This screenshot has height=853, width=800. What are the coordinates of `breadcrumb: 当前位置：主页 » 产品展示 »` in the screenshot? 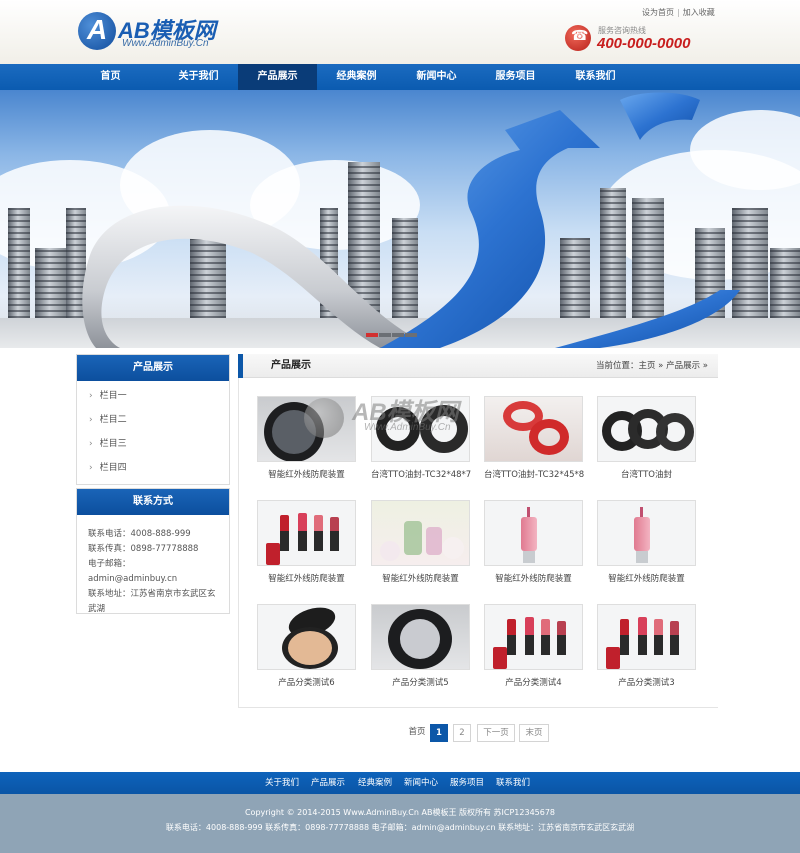 It's located at (652, 366).